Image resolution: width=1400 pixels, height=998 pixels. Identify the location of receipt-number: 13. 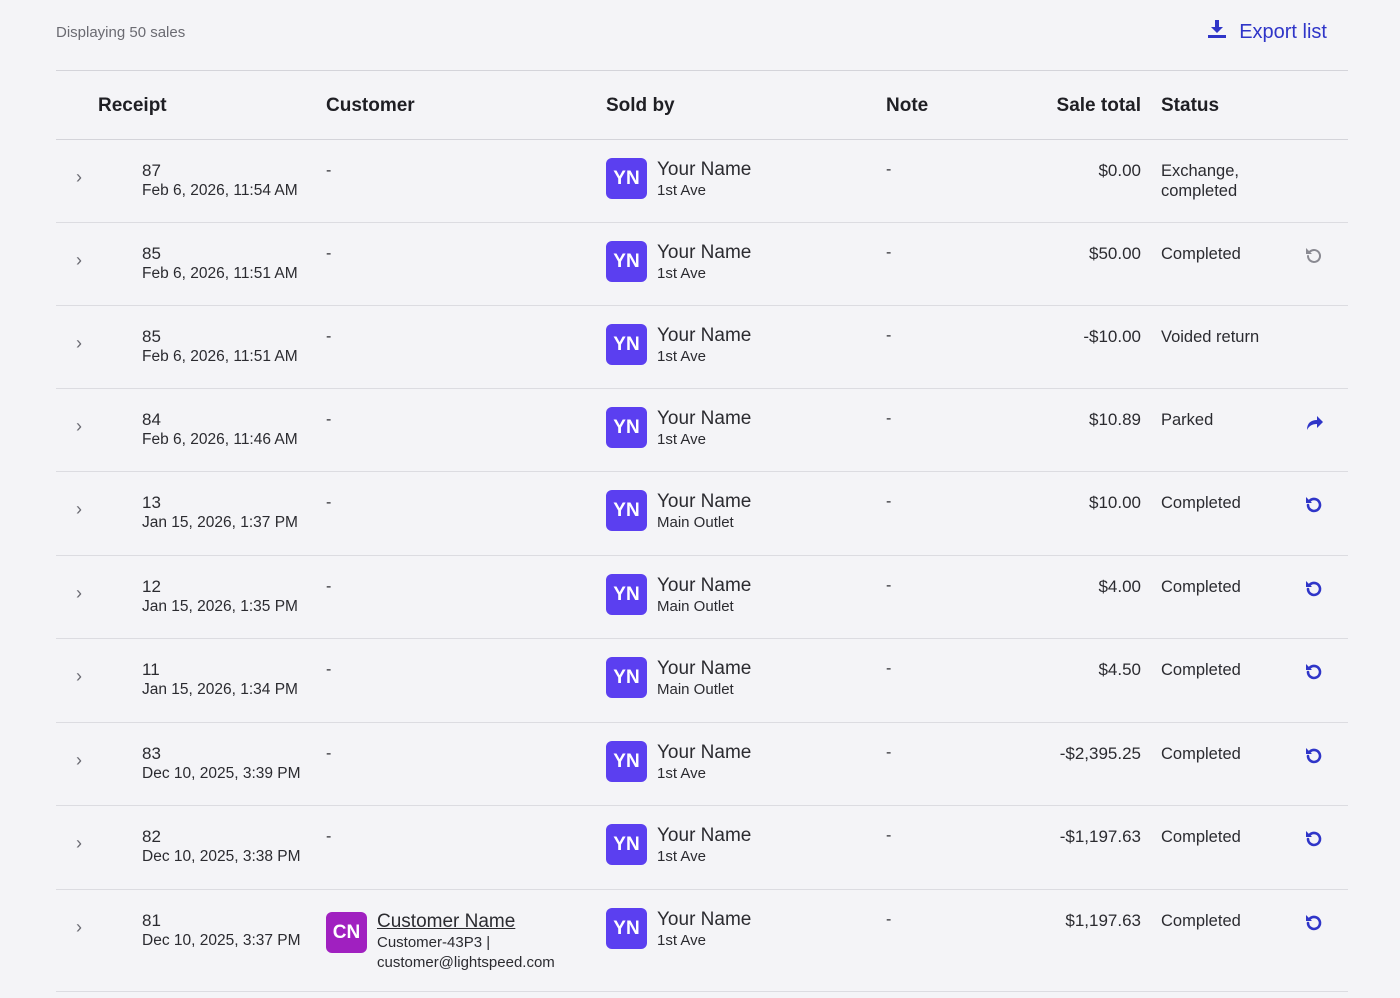
(151, 502).